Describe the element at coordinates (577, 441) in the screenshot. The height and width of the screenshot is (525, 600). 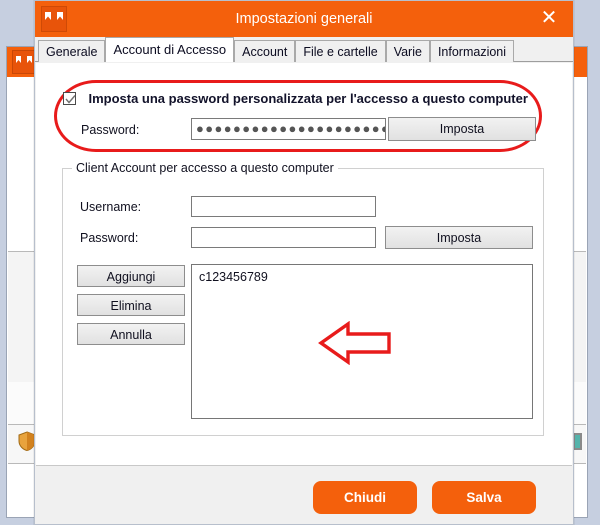
I see `teal-square-icon` at that location.